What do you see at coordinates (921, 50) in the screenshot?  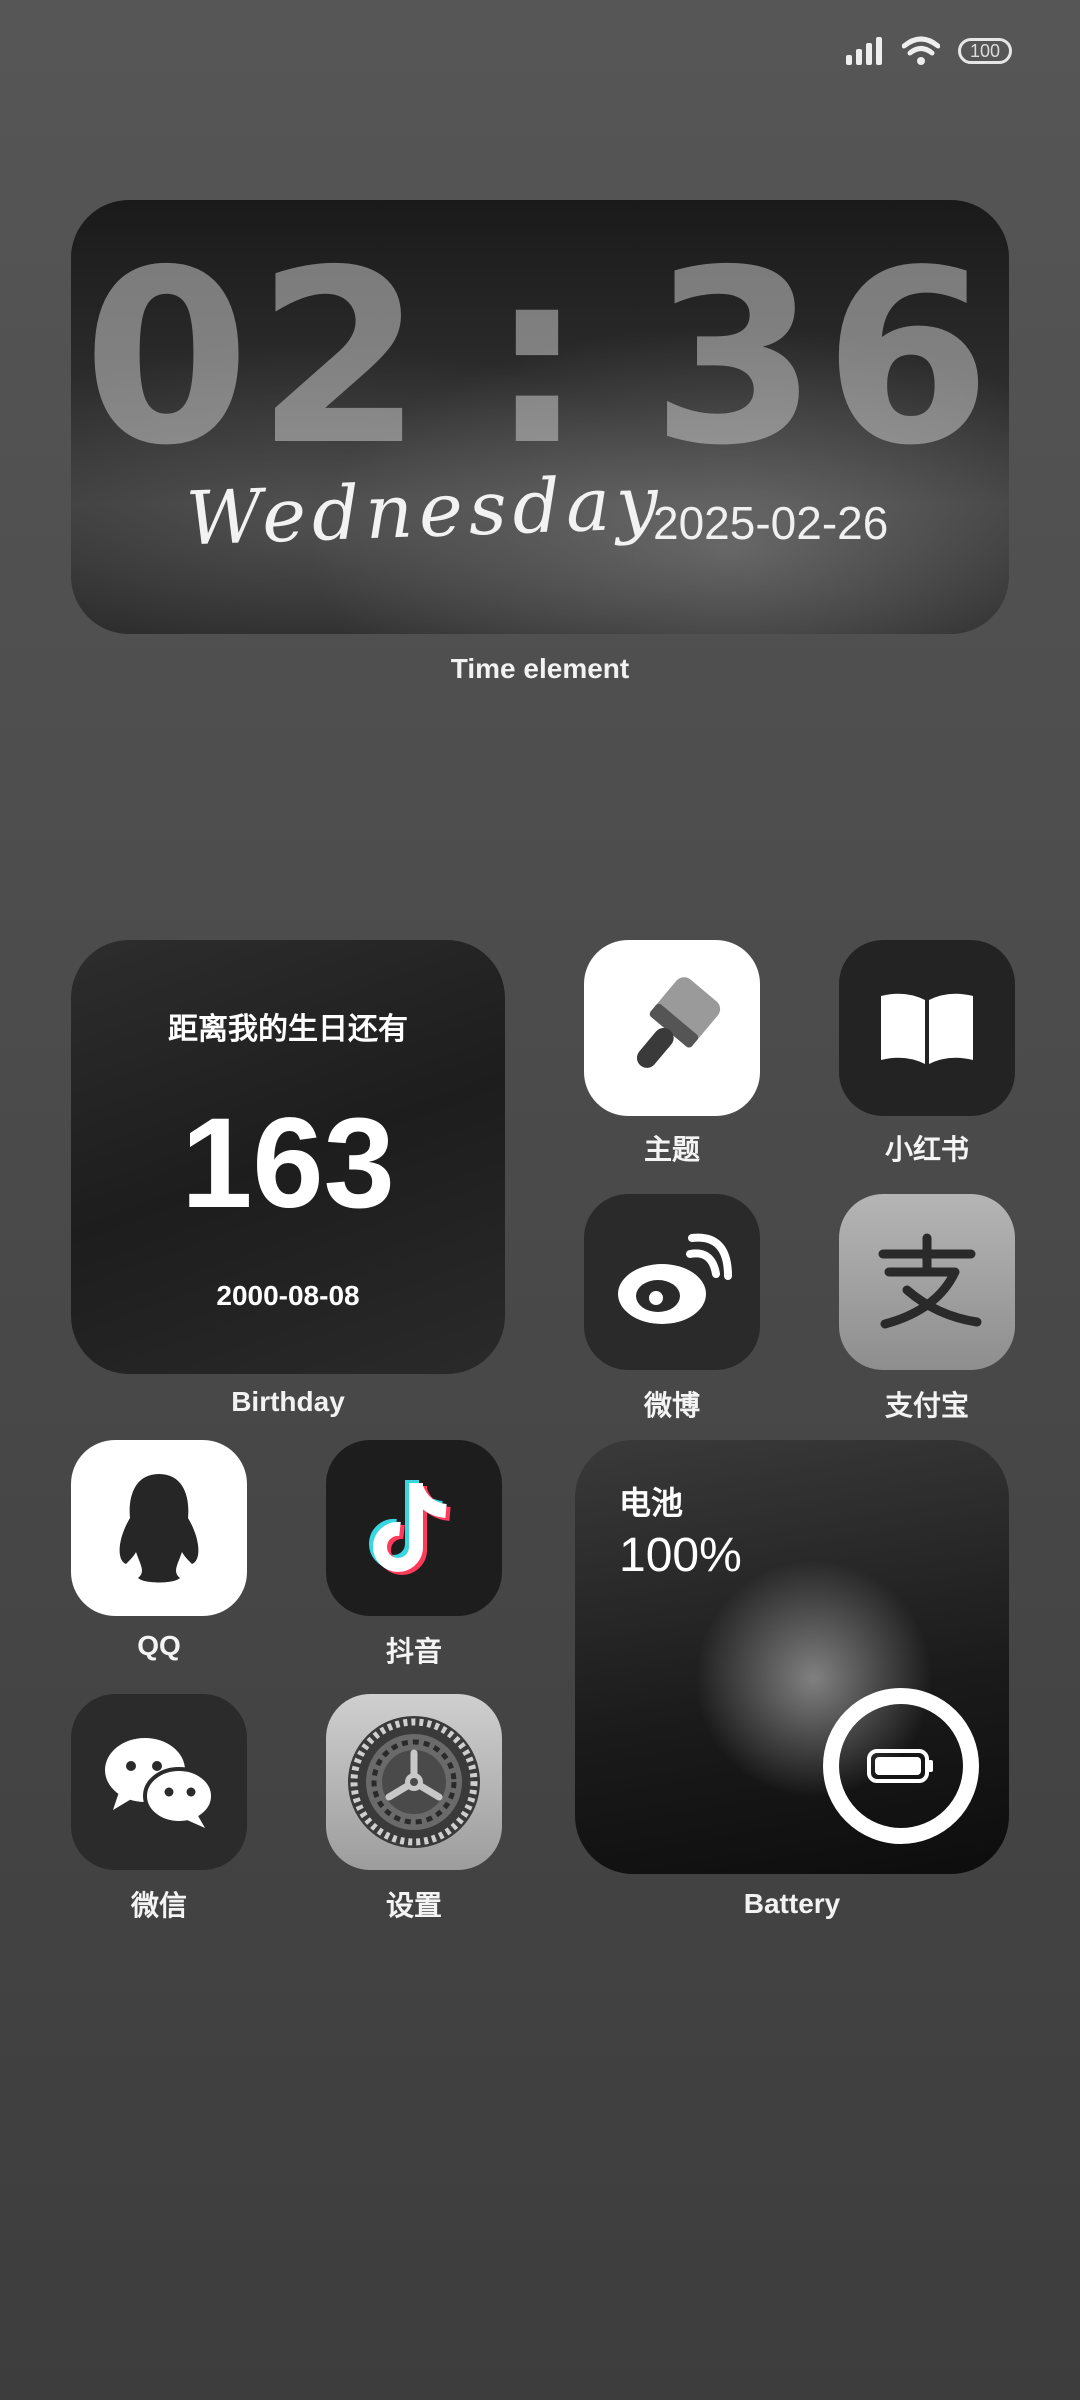 I see `wifi-icon` at bounding box center [921, 50].